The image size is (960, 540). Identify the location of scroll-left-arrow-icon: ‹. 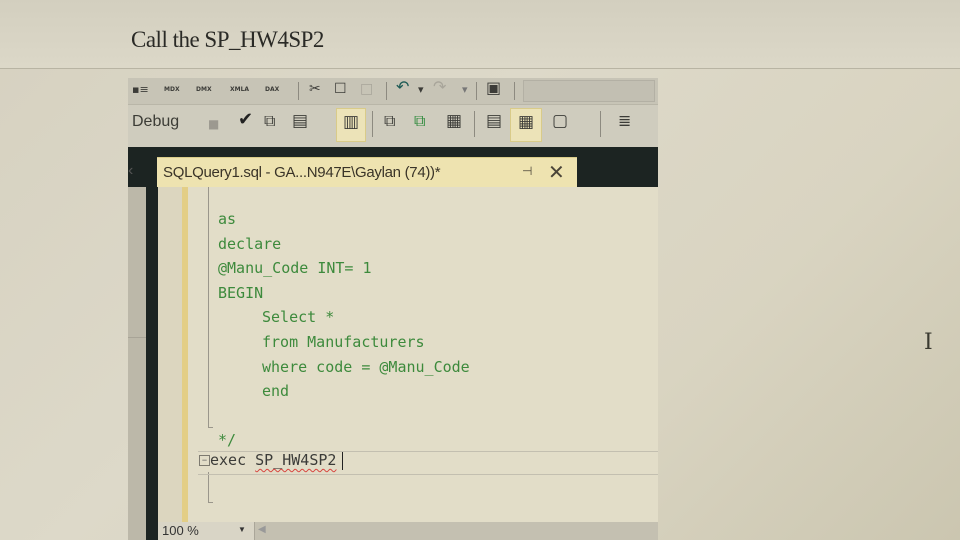
(130, 171).